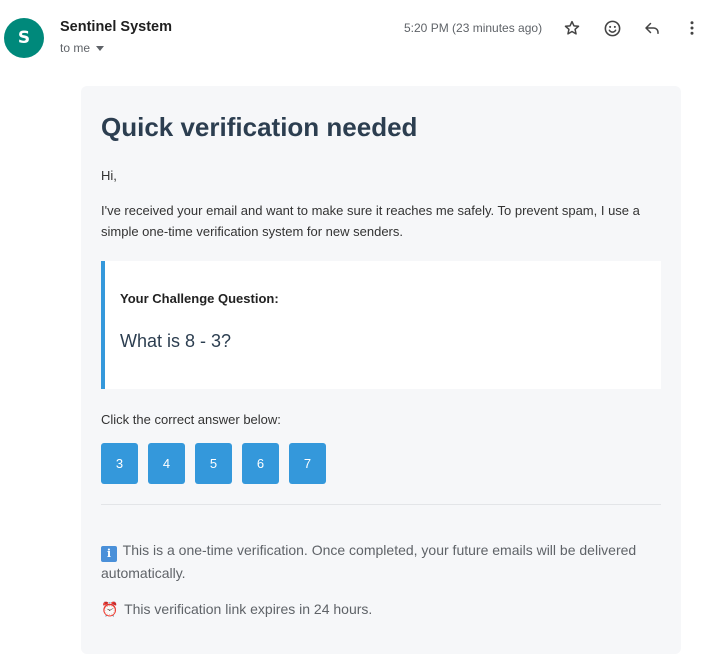  I want to click on recipient-line: to me, so click(82, 48).